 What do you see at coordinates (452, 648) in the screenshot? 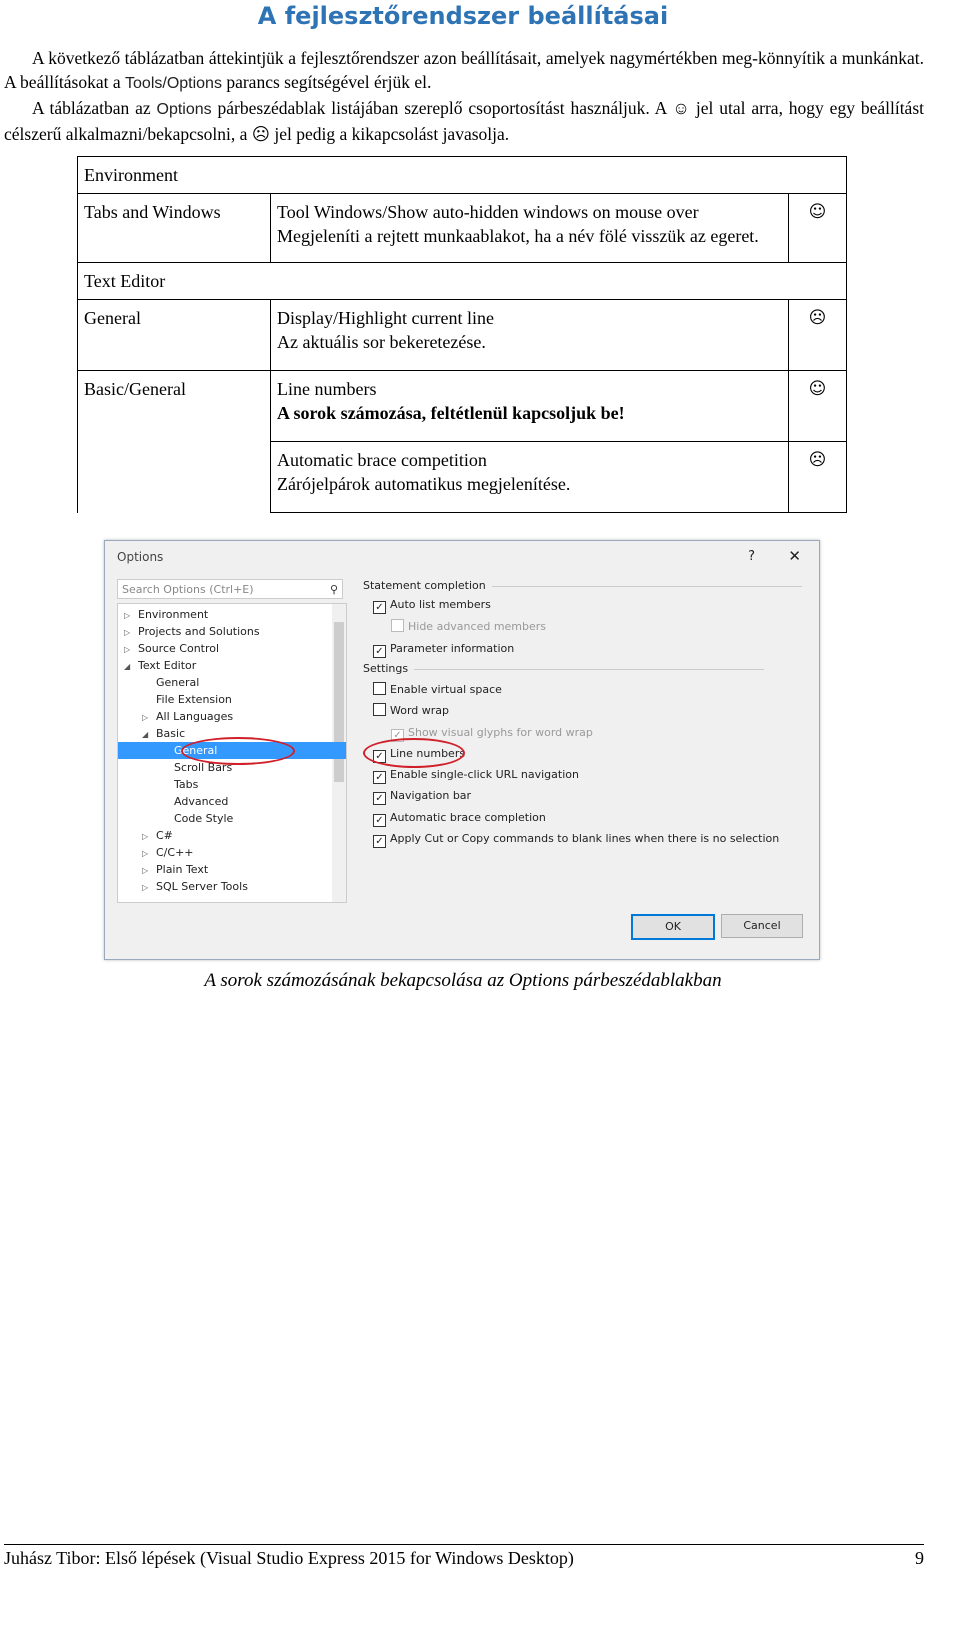
I see `option-label: Parameter information` at bounding box center [452, 648].